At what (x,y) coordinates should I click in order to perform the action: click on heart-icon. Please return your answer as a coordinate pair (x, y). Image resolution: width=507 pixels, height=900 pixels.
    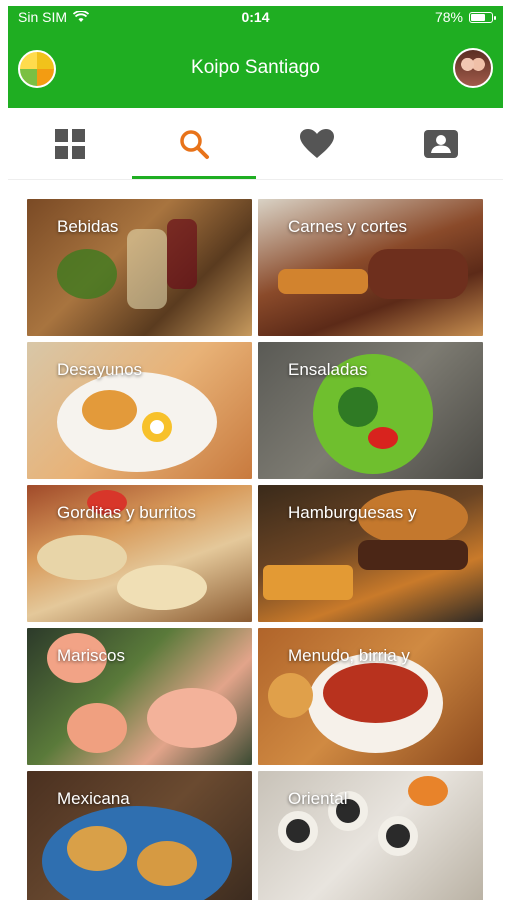
    Looking at the image, I should click on (317, 143).